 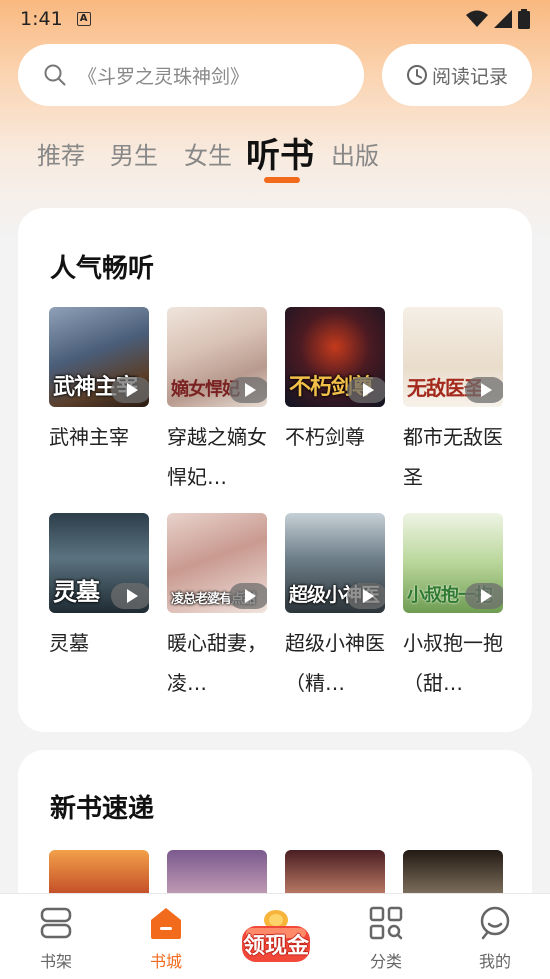 I want to click on status-bar: 1:41 A, so click(x=275, y=19).